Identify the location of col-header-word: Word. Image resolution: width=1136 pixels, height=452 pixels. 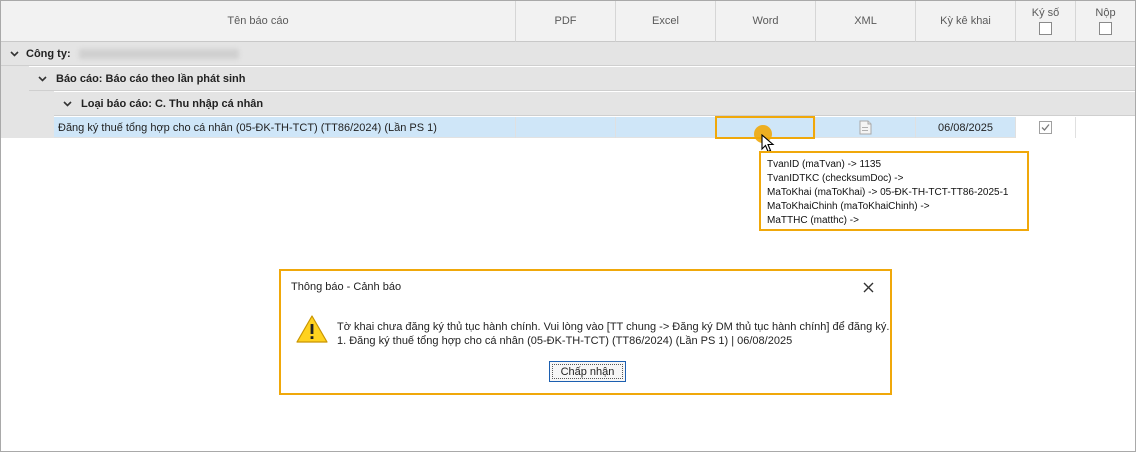
(766, 21).